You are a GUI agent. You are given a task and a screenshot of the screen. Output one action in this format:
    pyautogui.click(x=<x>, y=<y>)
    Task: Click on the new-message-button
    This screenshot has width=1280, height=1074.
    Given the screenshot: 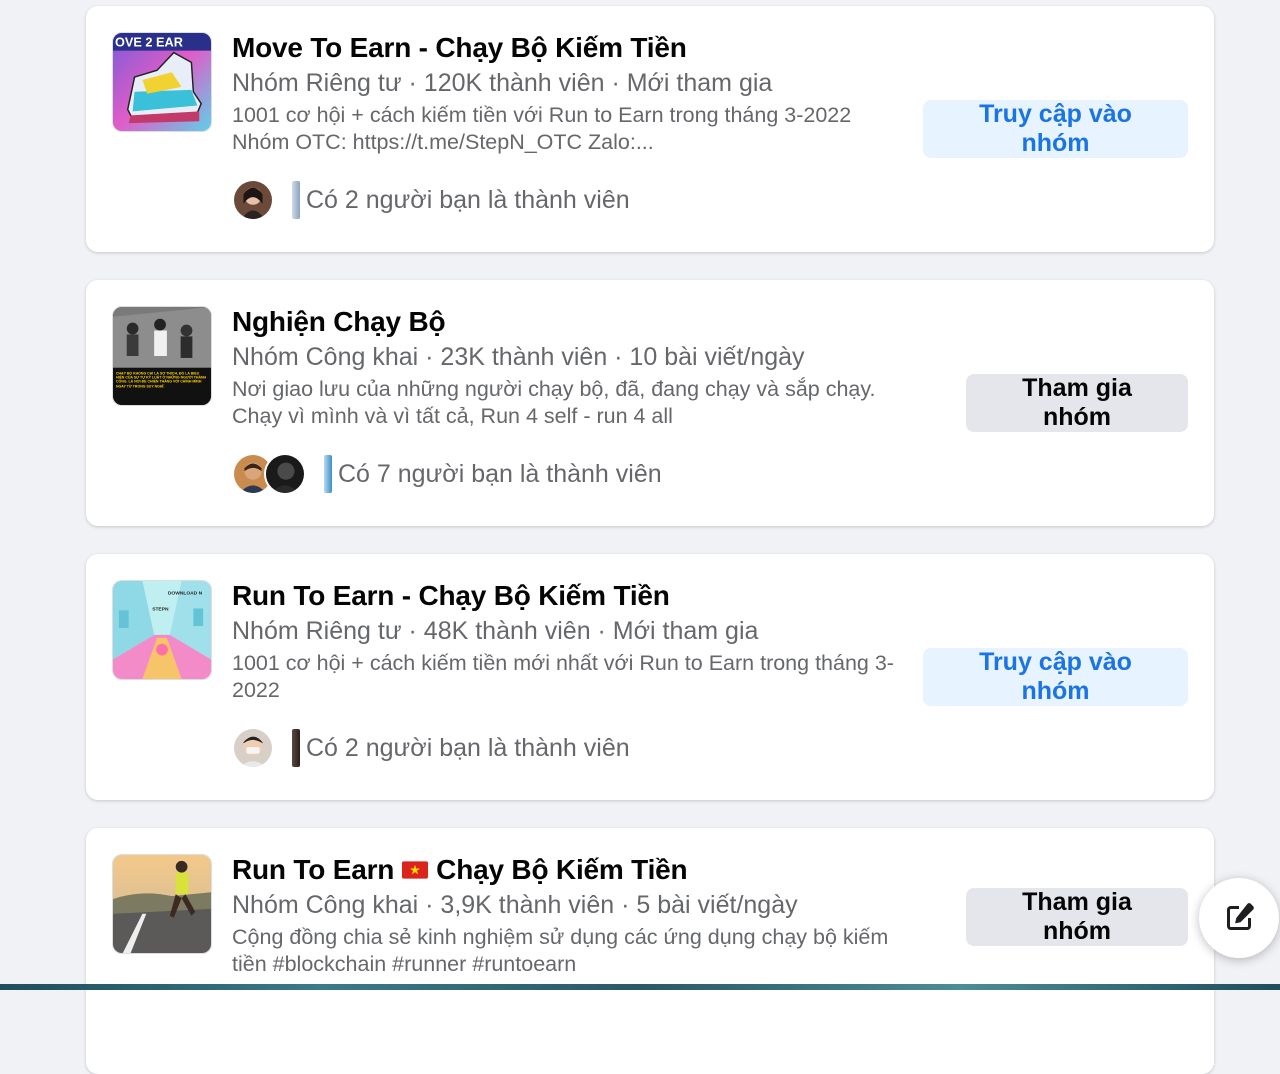 What is the action you would take?
    pyautogui.click(x=1239, y=918)
    